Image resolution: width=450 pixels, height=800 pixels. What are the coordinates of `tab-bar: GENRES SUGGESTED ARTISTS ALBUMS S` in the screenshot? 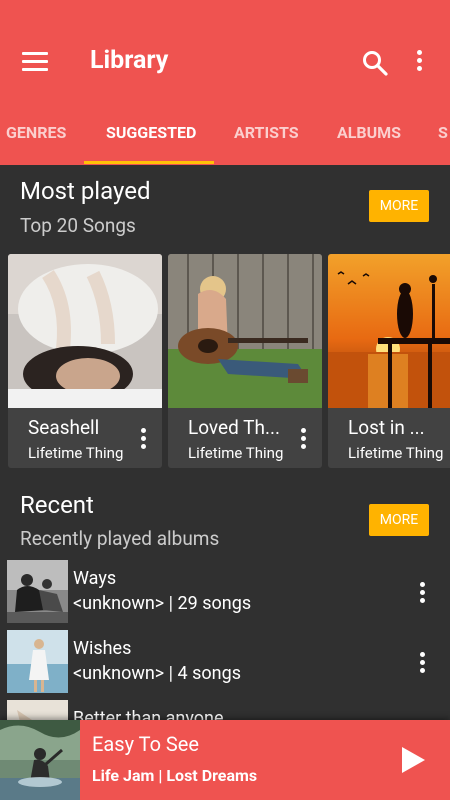 It's located at (225, 141).